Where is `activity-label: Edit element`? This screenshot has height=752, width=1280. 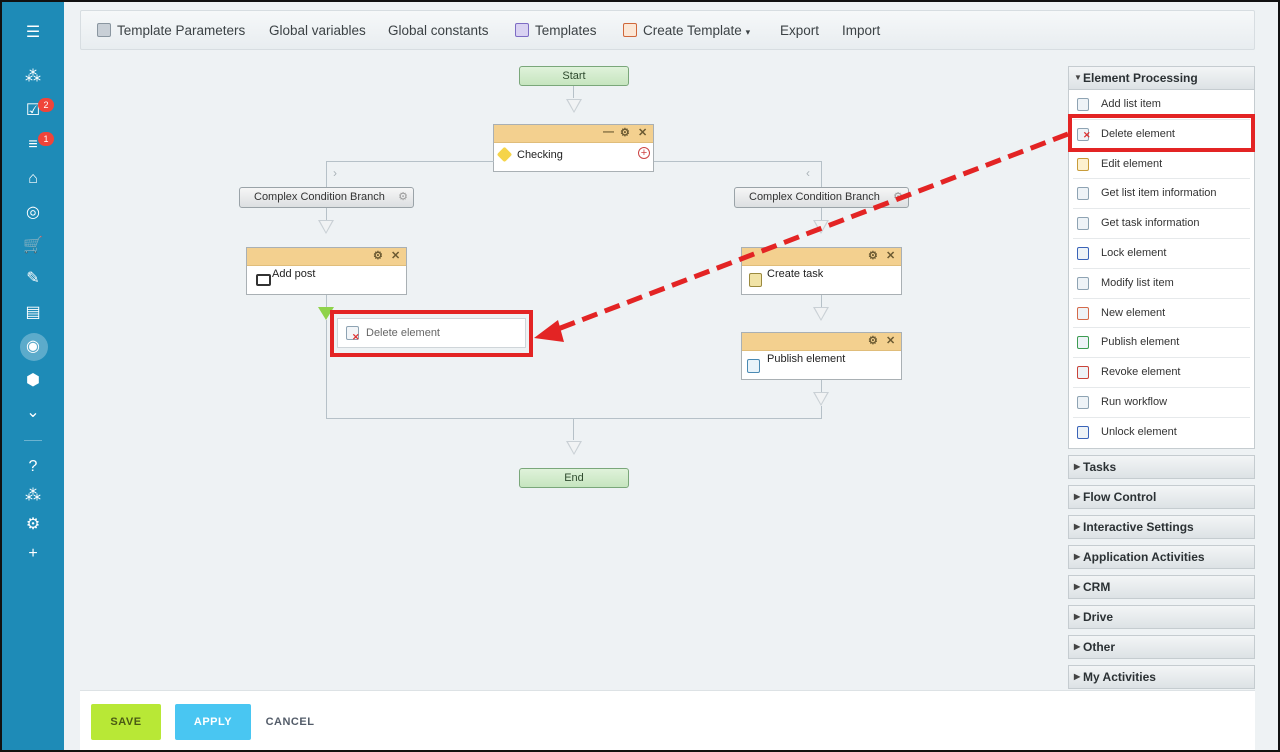 activity-label: Edit element is located at coordinates (1132, 163).